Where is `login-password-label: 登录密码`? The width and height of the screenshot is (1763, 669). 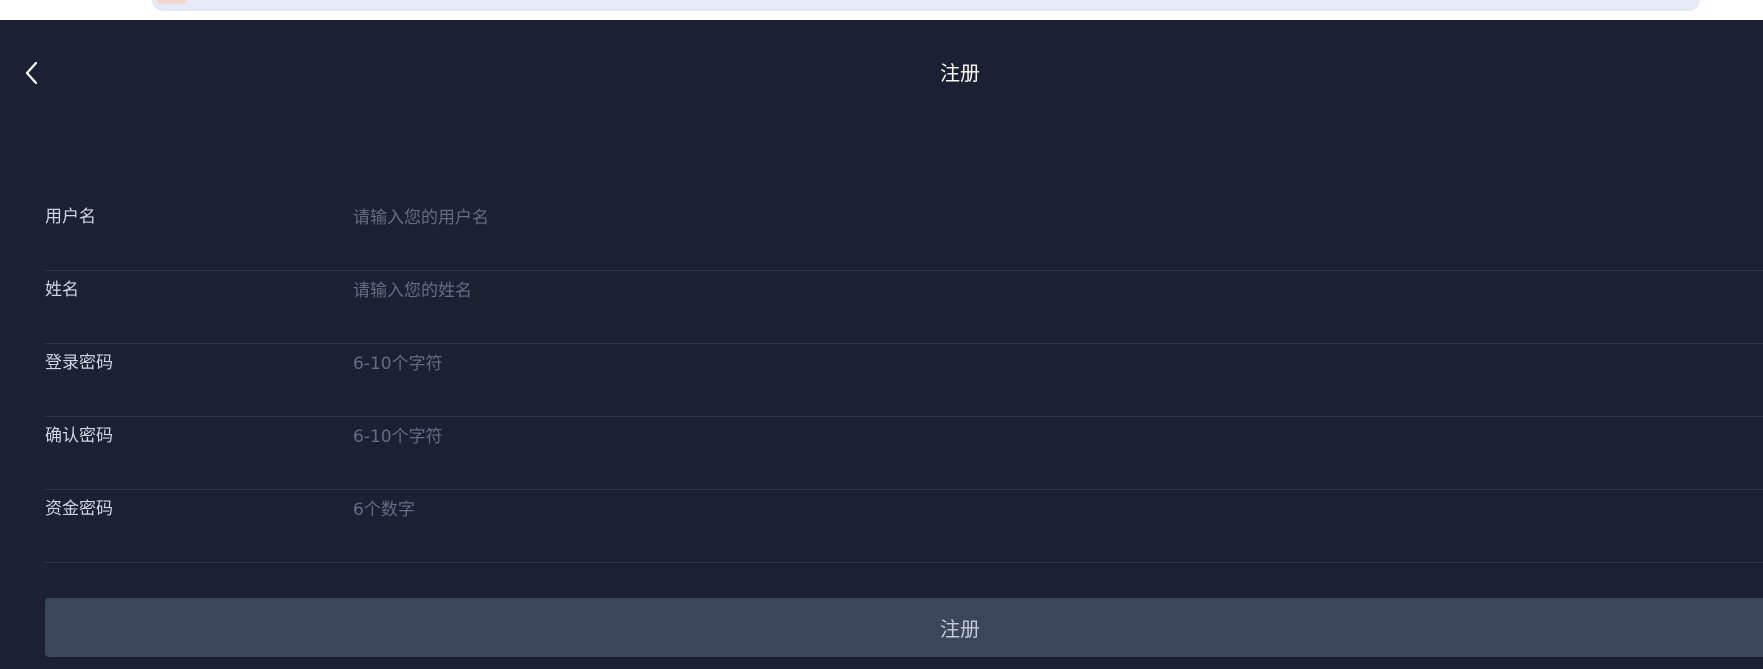
login-password-label: 登录密码 is located at coordinates (79, 363).